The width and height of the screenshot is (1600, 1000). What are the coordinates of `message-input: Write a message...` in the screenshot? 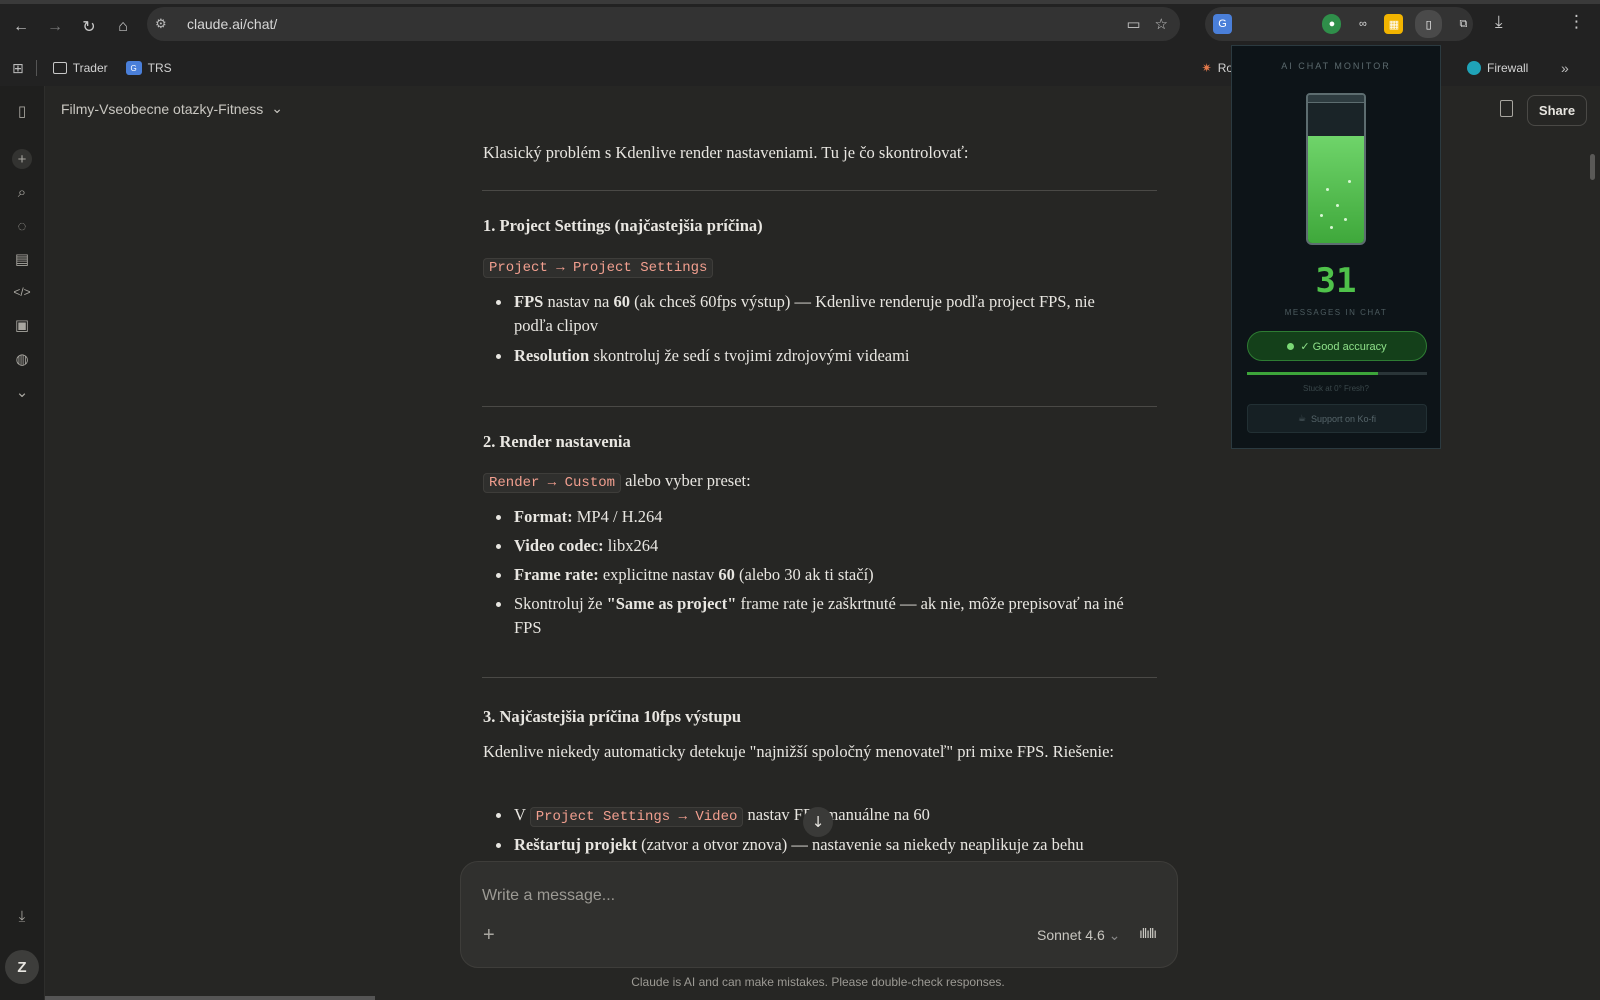 It's located at (548, 896).